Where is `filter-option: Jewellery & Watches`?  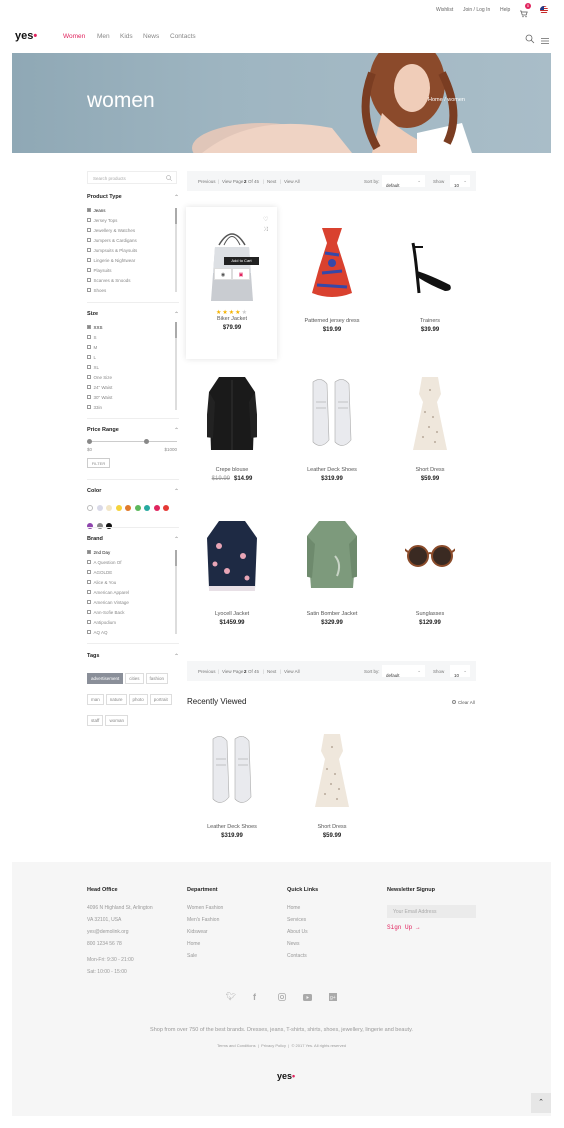 filter-option: Jewellery & Watches is located at coordinates (133, 230).